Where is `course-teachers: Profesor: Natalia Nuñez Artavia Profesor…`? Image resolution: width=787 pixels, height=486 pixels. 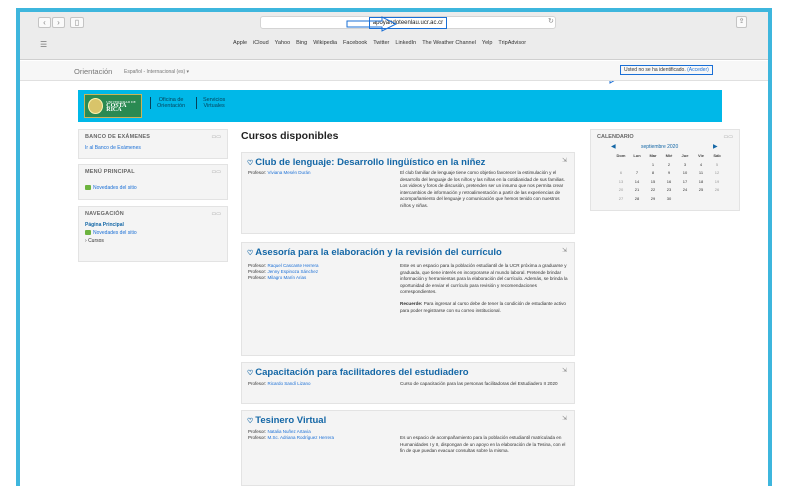 course-teachers: Profesor: Natalia Nuñez Artavia Profesor… is located at coordinates (291, 434).